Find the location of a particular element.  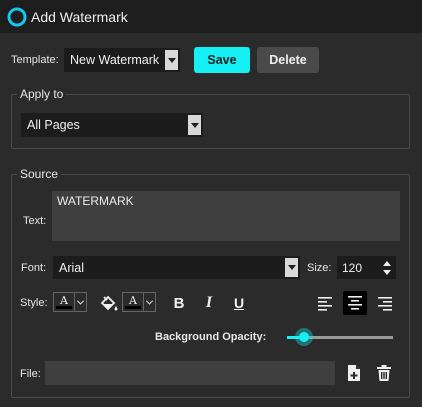

file-path-input is located at coordinates (190, 373).